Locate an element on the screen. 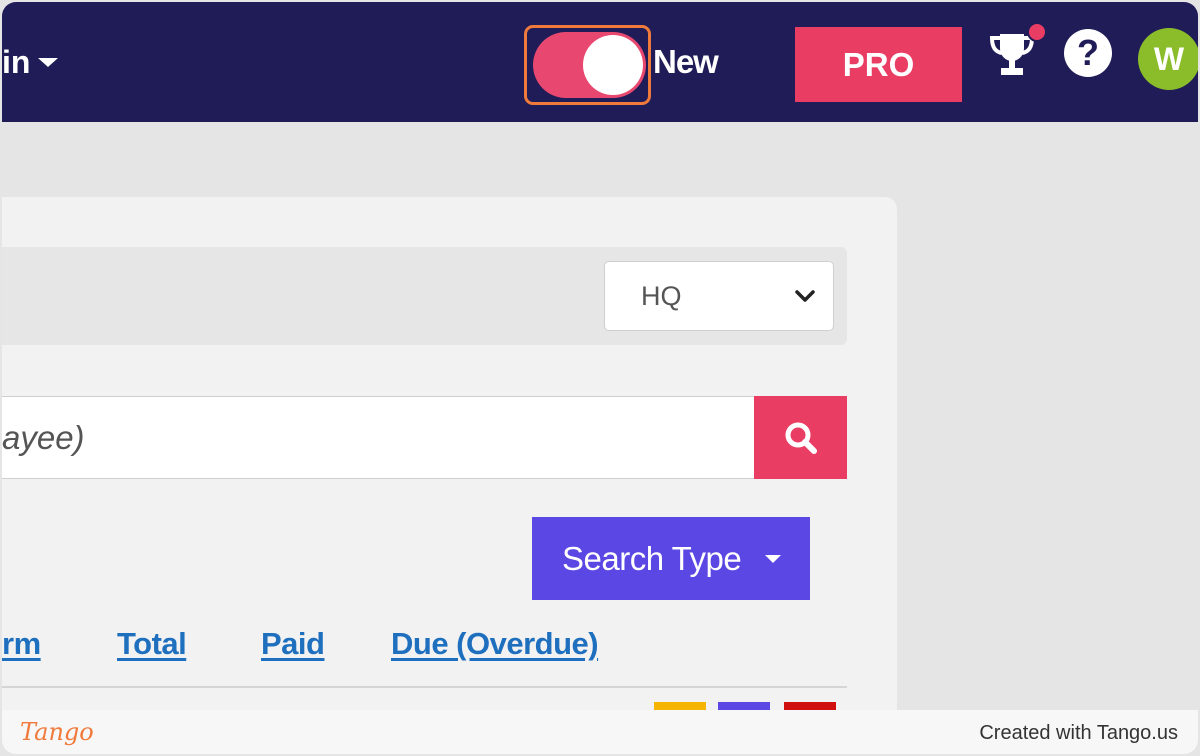 The image size is (1200, 756). pro-button: PRO is located at coordinates (878, 64).